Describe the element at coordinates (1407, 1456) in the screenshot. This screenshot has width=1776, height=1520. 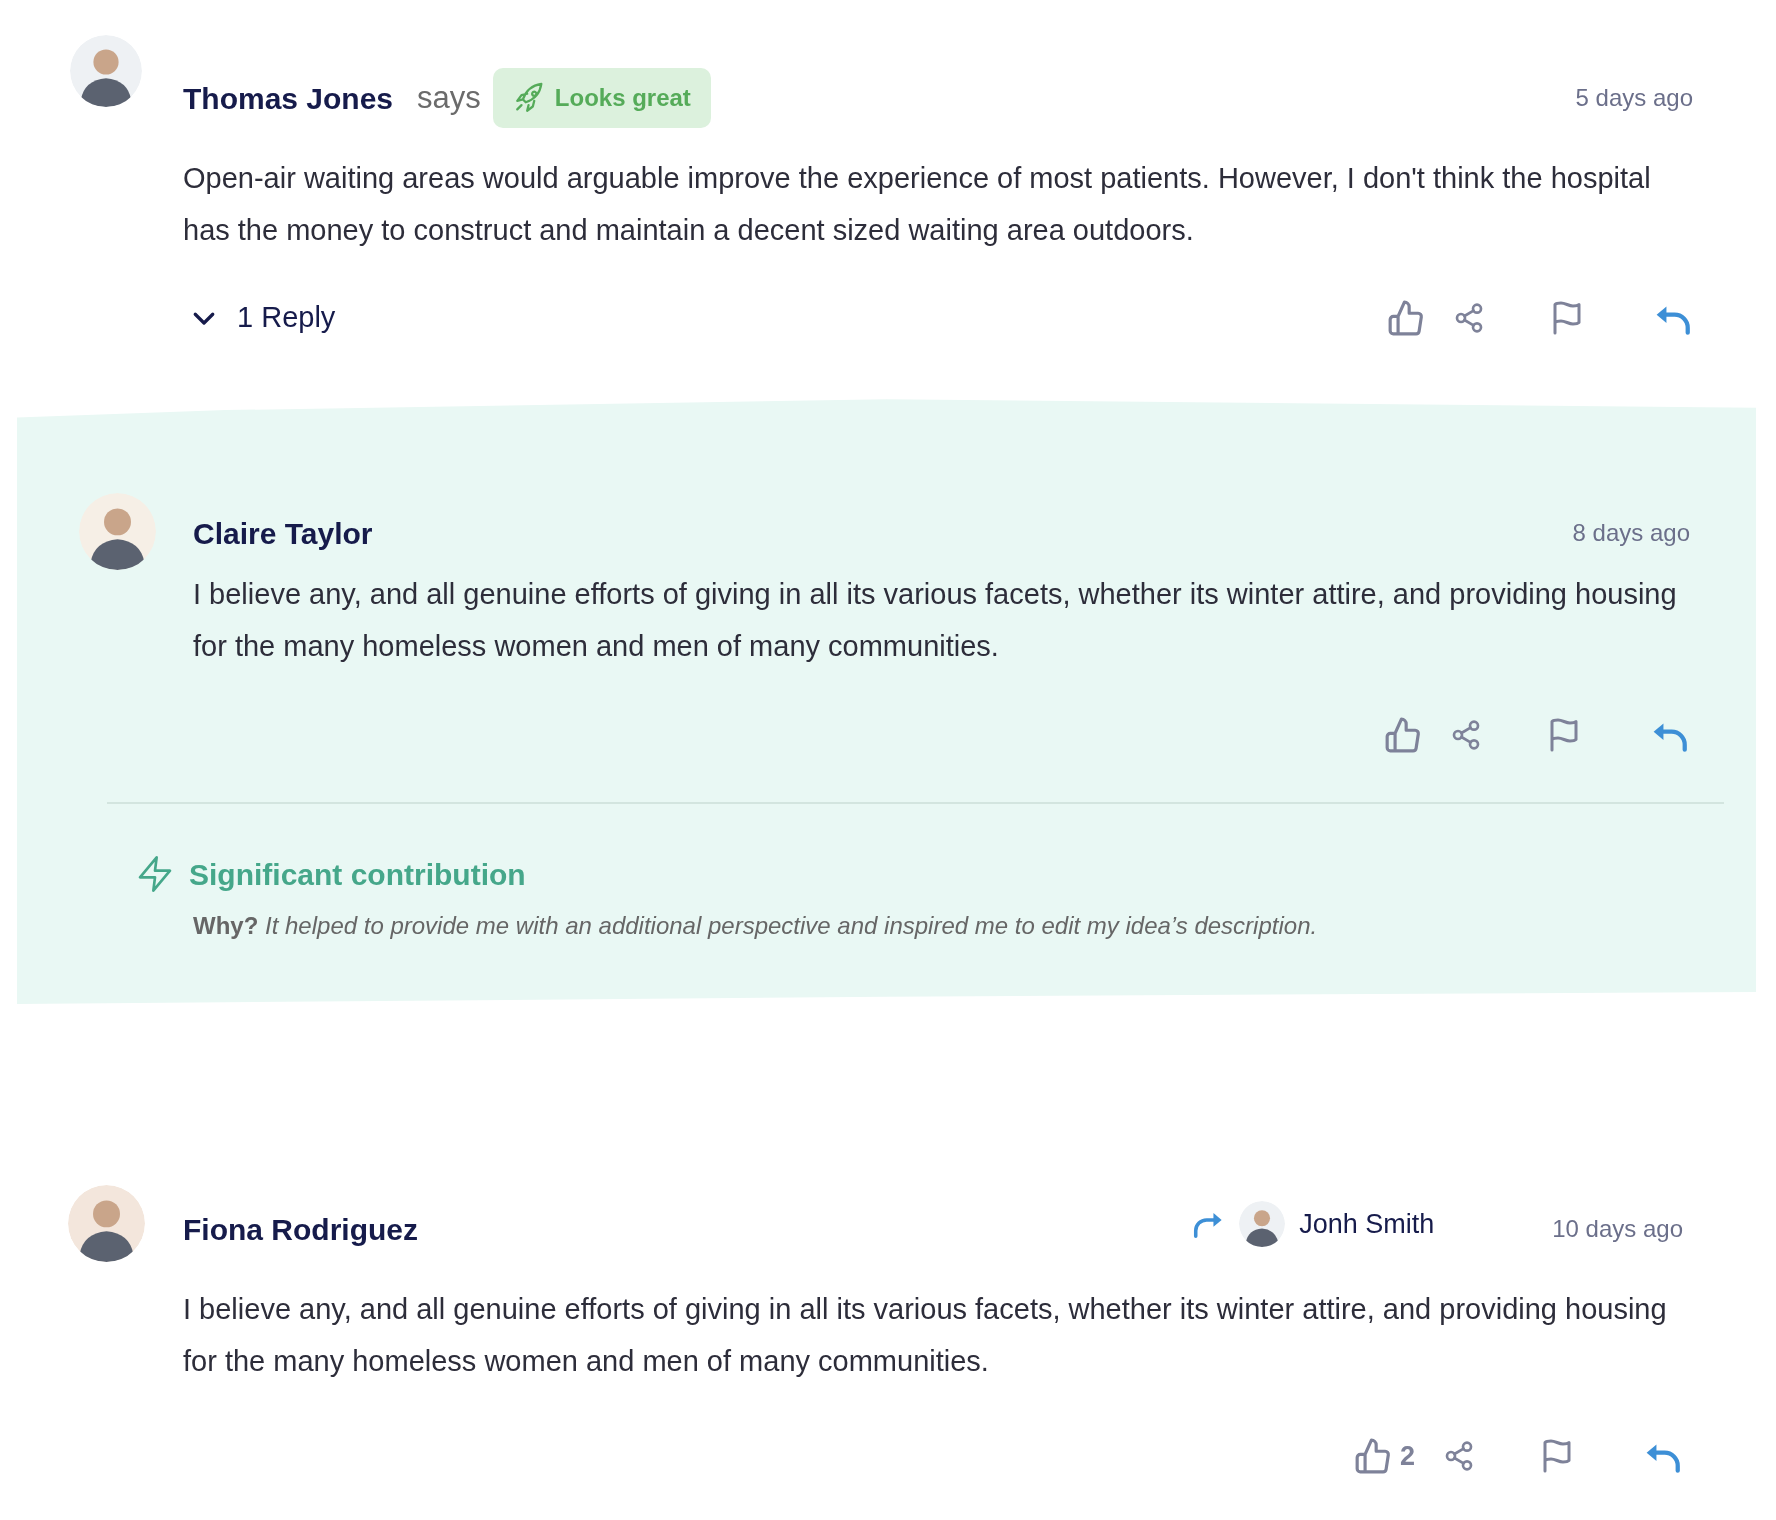
I see `like-count: 2` at that location.